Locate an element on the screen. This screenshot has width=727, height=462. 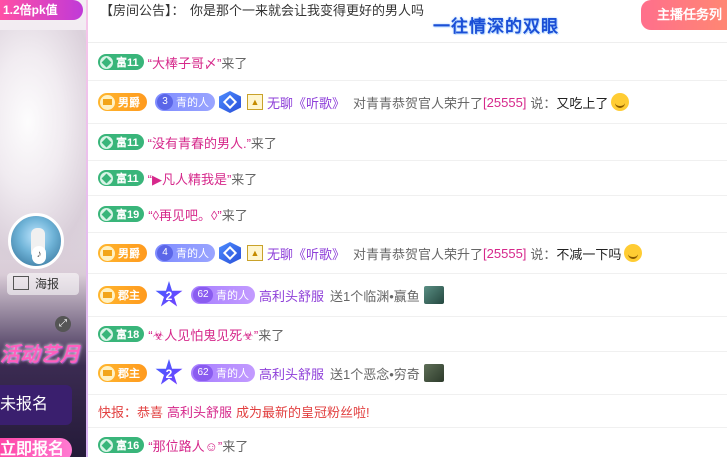
fan-badge: 4 青的人 is located at coordinates (185, 253).